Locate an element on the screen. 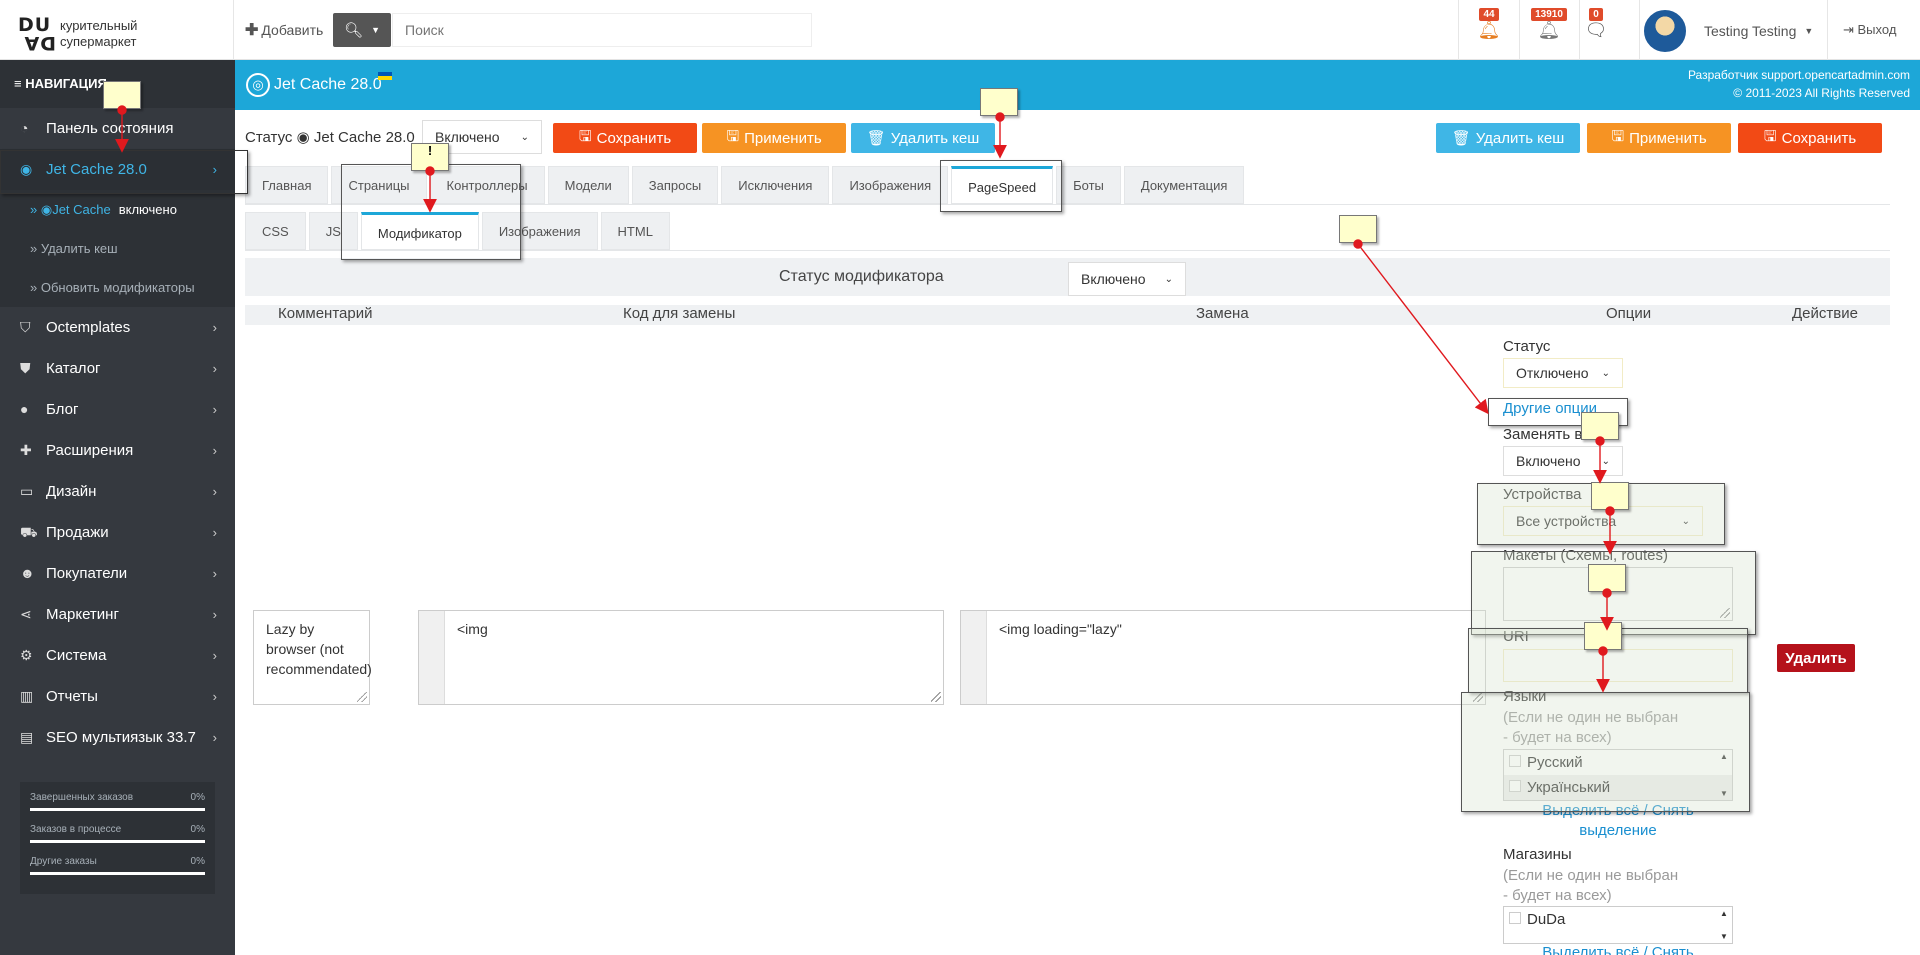  logout-link: ⇥ Выход is located at coordinates (1869, 30).